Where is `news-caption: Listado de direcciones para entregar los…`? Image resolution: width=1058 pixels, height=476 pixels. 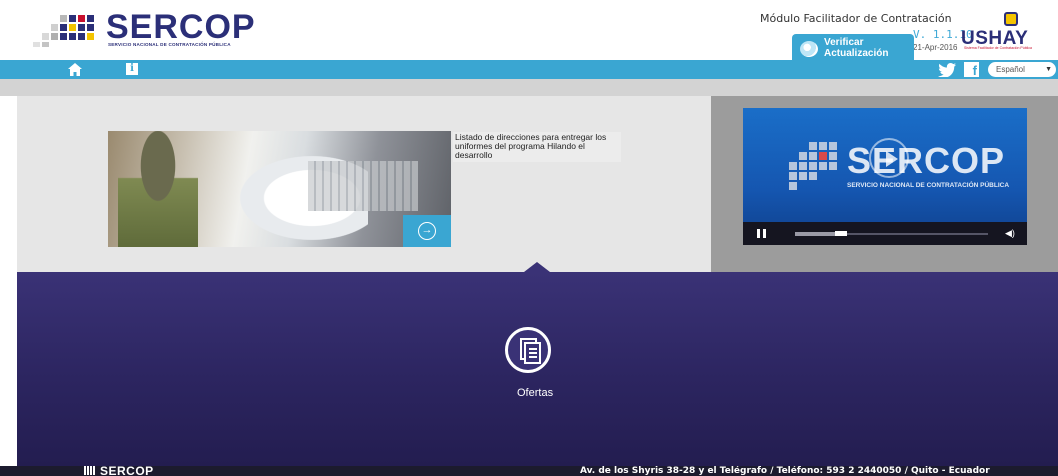
news-caption: Listado de direcciones para entregar los… is located at coordinates (537, 147).